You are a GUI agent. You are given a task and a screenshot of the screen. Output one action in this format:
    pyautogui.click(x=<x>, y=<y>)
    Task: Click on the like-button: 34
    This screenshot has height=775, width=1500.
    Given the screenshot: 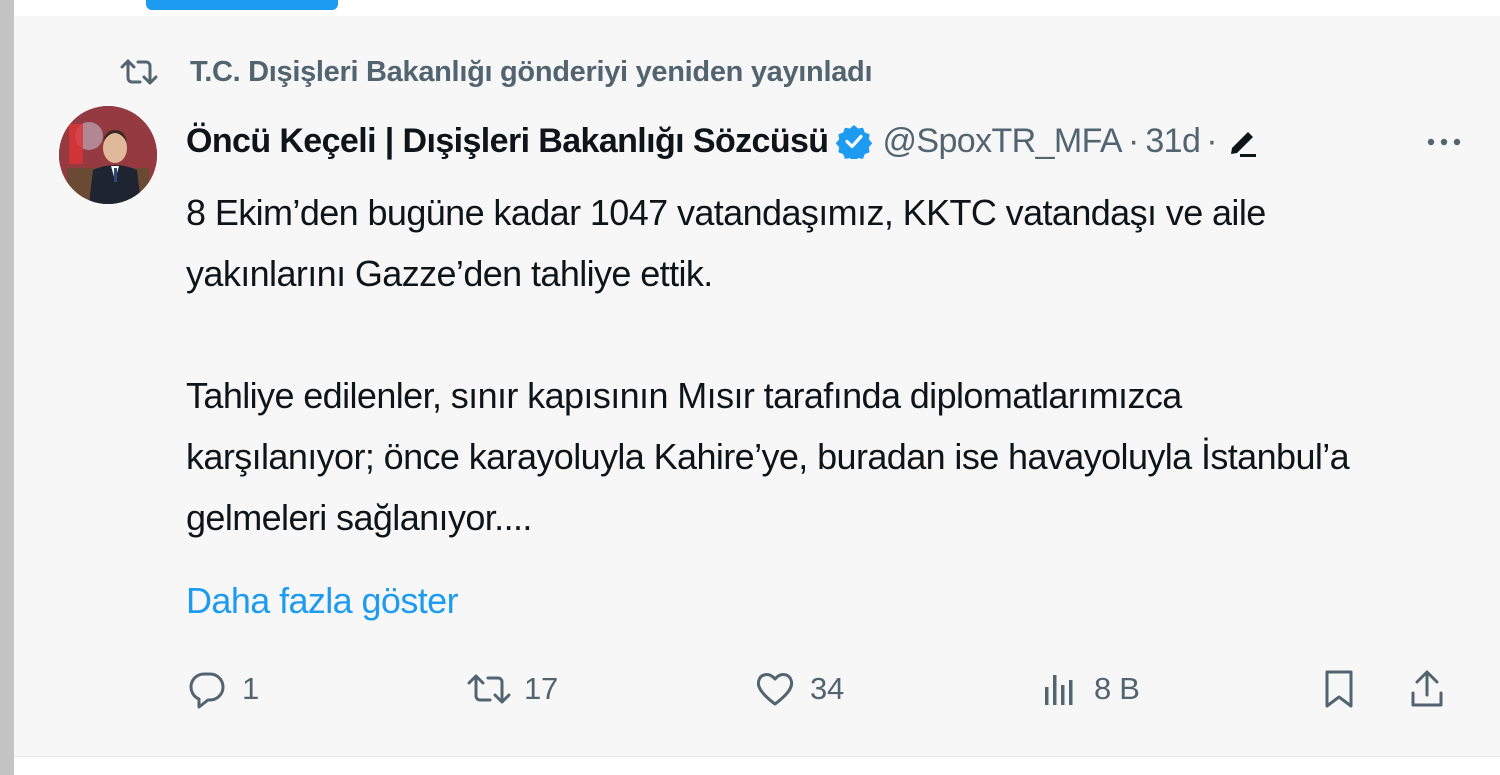 What is the action you would take?
    pyautogui.click(x=798, y=689)
    